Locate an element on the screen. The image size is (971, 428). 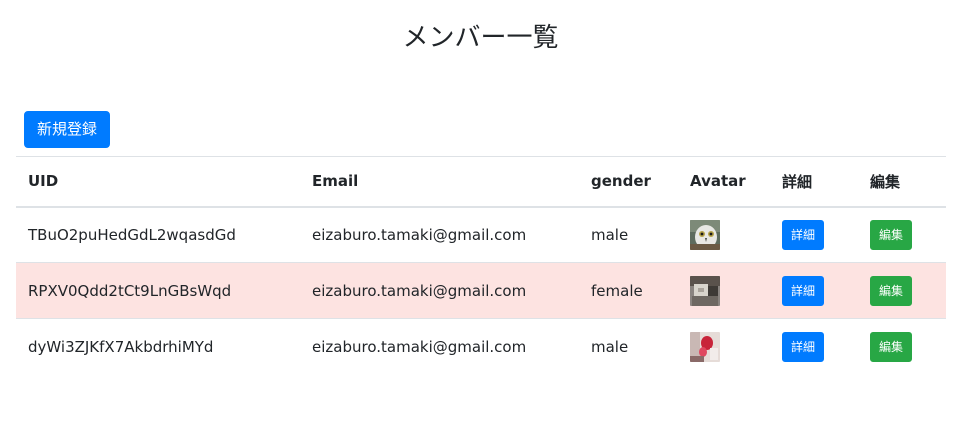
uid-cell: TBuO2puHedGdL2wqasdGd is located at coordinates (132, 234).